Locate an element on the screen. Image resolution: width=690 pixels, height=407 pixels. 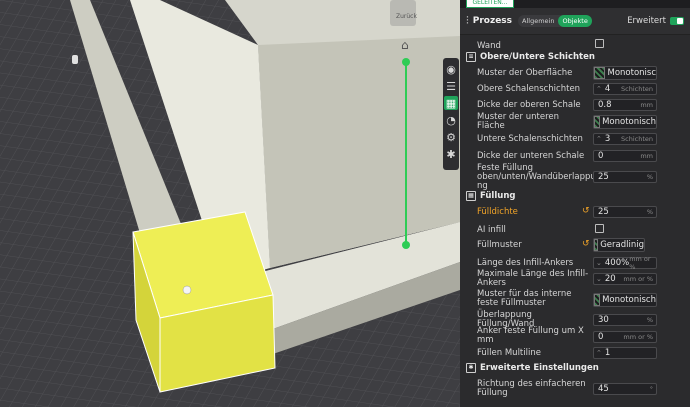
bottom-pattern-select: Monotonisch is located at coordinates (625, 122).